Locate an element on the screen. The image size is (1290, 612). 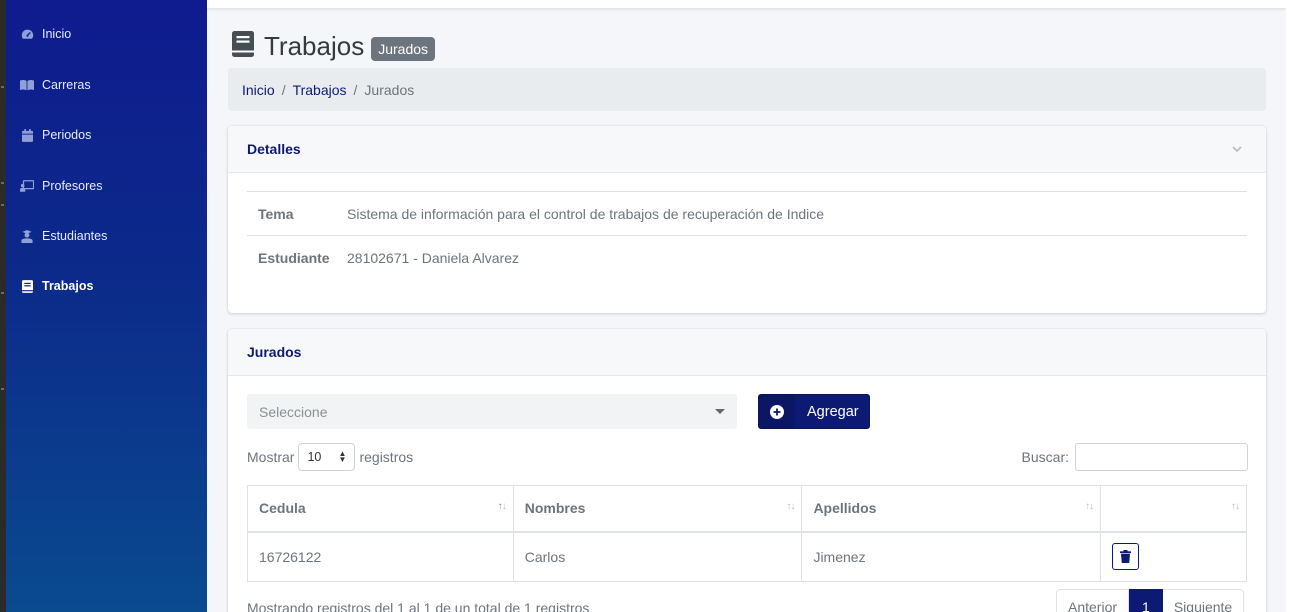
cell-cedula: 16726122 is located at coordinates (380, 556).